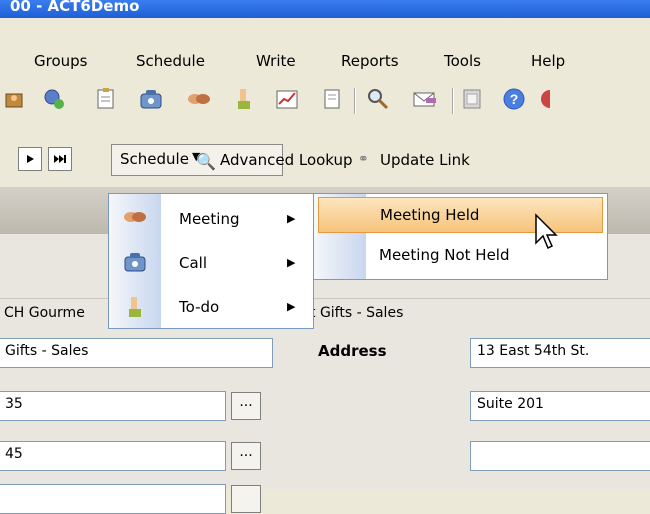  What do you see at coordinates (206, 161) in the screenshot?
I see `lookup-magnifier-icon: 🔍` at bounding box center [206, 161].